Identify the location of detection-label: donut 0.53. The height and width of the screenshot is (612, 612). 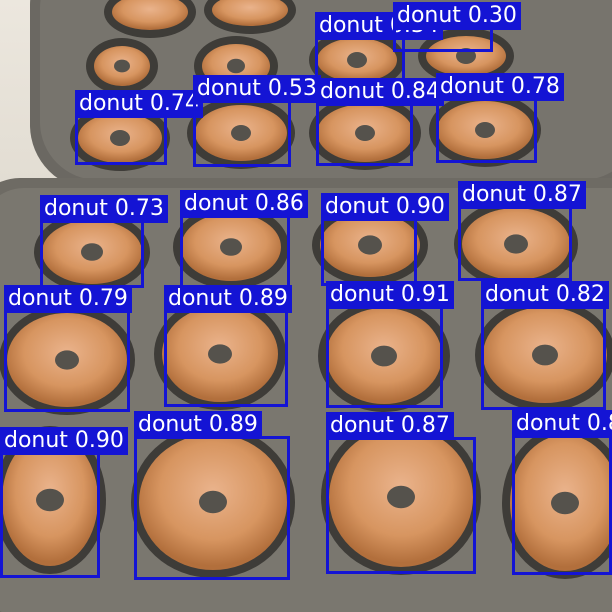
(257, 89).